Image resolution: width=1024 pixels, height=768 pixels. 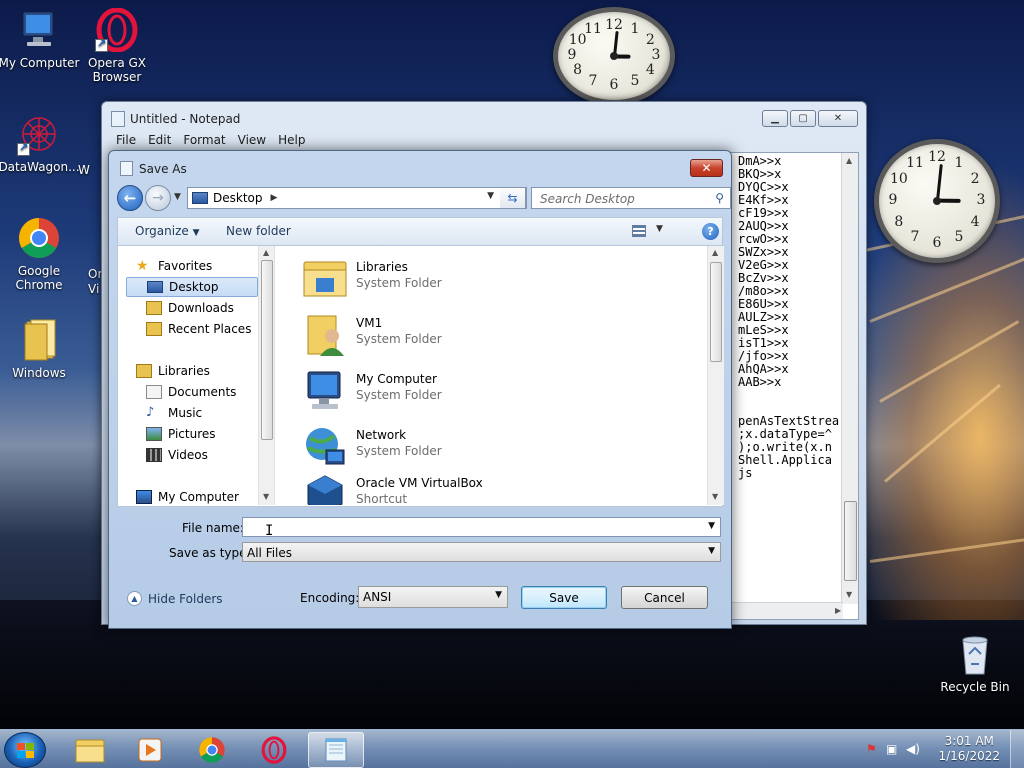 What do you see at coordinates (838, 610) in the screenshot?
I see `scroll-right-icon: ▶` at bounding box center [838, 610].